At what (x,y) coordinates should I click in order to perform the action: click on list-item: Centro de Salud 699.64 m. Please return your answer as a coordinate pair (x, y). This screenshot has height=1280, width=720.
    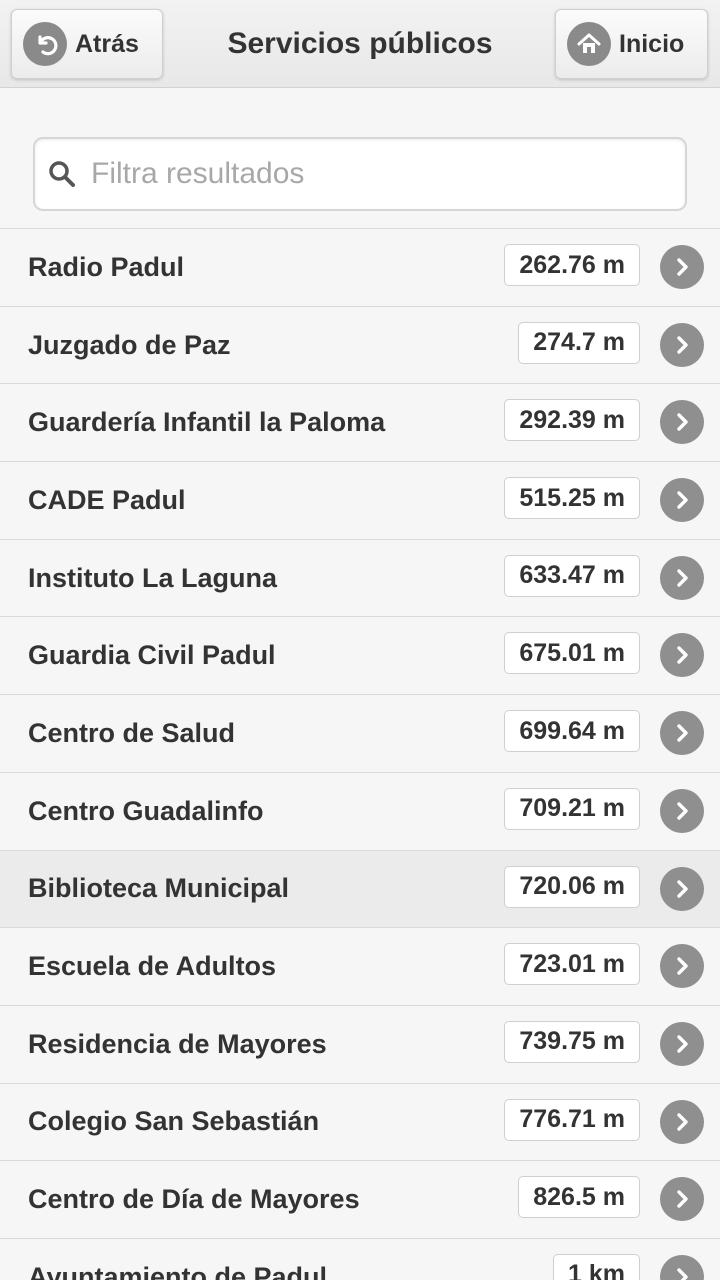
    Looking at the image, I should click on (360, 734).